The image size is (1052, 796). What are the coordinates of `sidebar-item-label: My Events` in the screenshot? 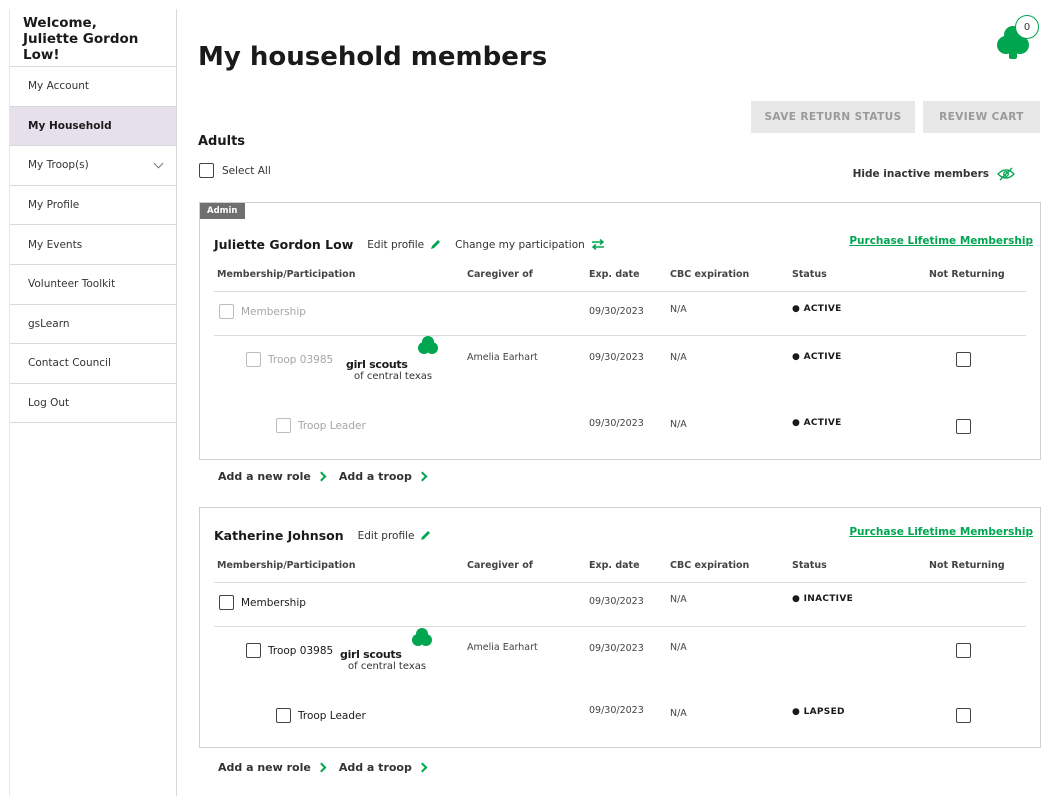 It's located at (55, 244).